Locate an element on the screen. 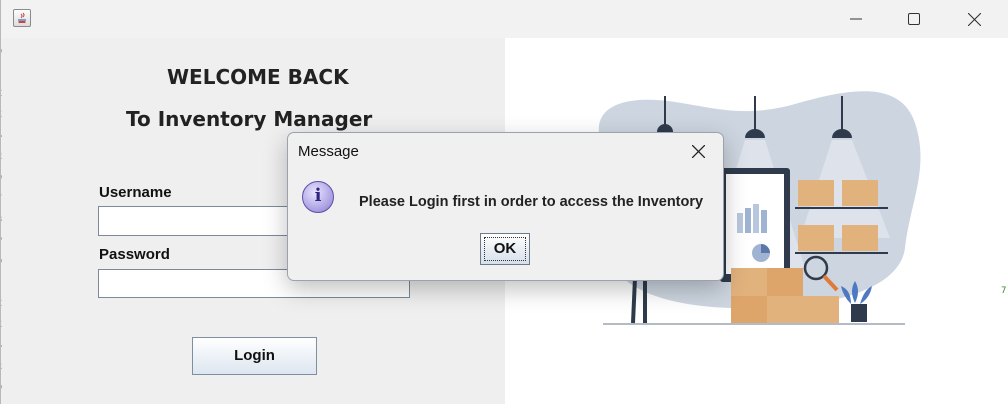 The width and height of the screenshot is (1008, 409). java-app-icon is located at coordinates (22, 18).